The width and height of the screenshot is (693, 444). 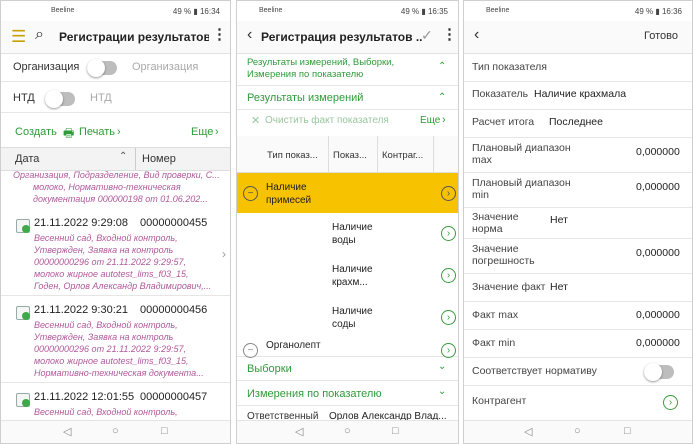 What do you see at coordinates (659, 372) in the screenshot?
I see `norm-toggle` at bounding box center [659, 372].